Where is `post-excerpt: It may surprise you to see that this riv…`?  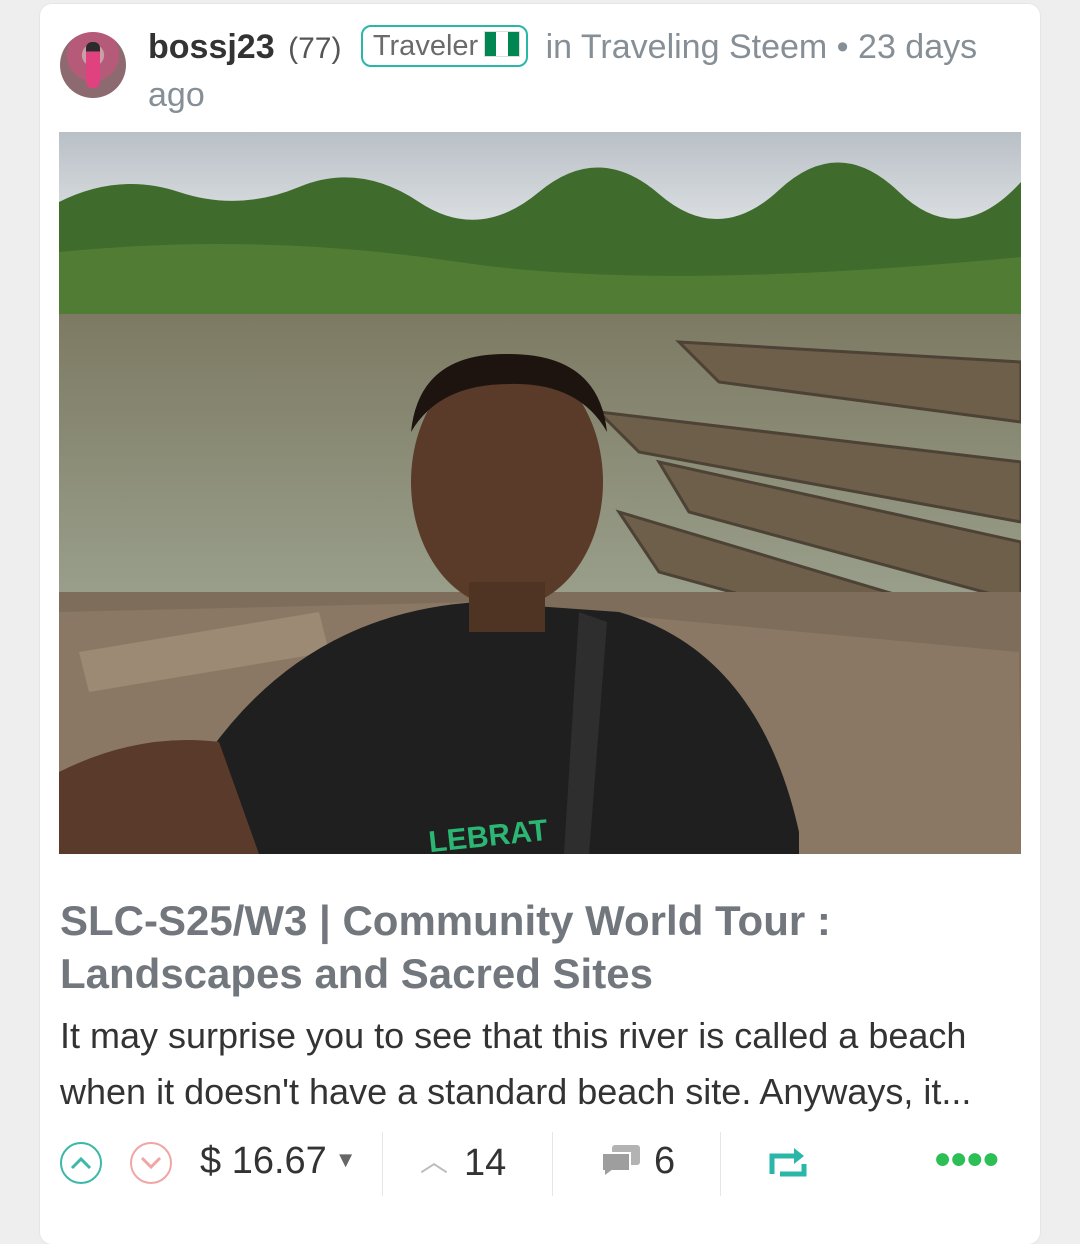
post-excerpt: It may surprise you to see that this riv… is located at coordinates (535, 1064).